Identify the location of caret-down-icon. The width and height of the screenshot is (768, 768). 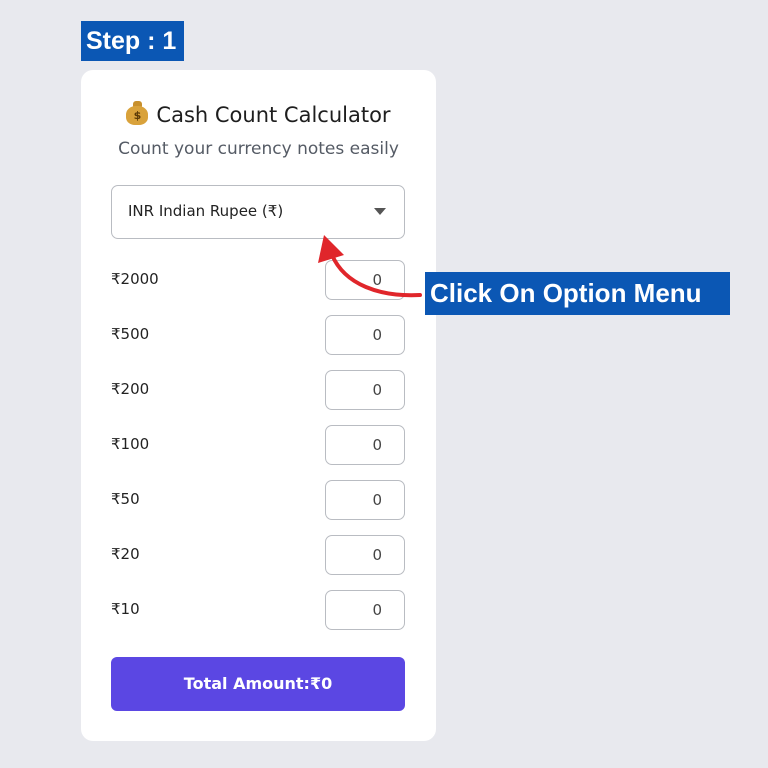
(380, 211).